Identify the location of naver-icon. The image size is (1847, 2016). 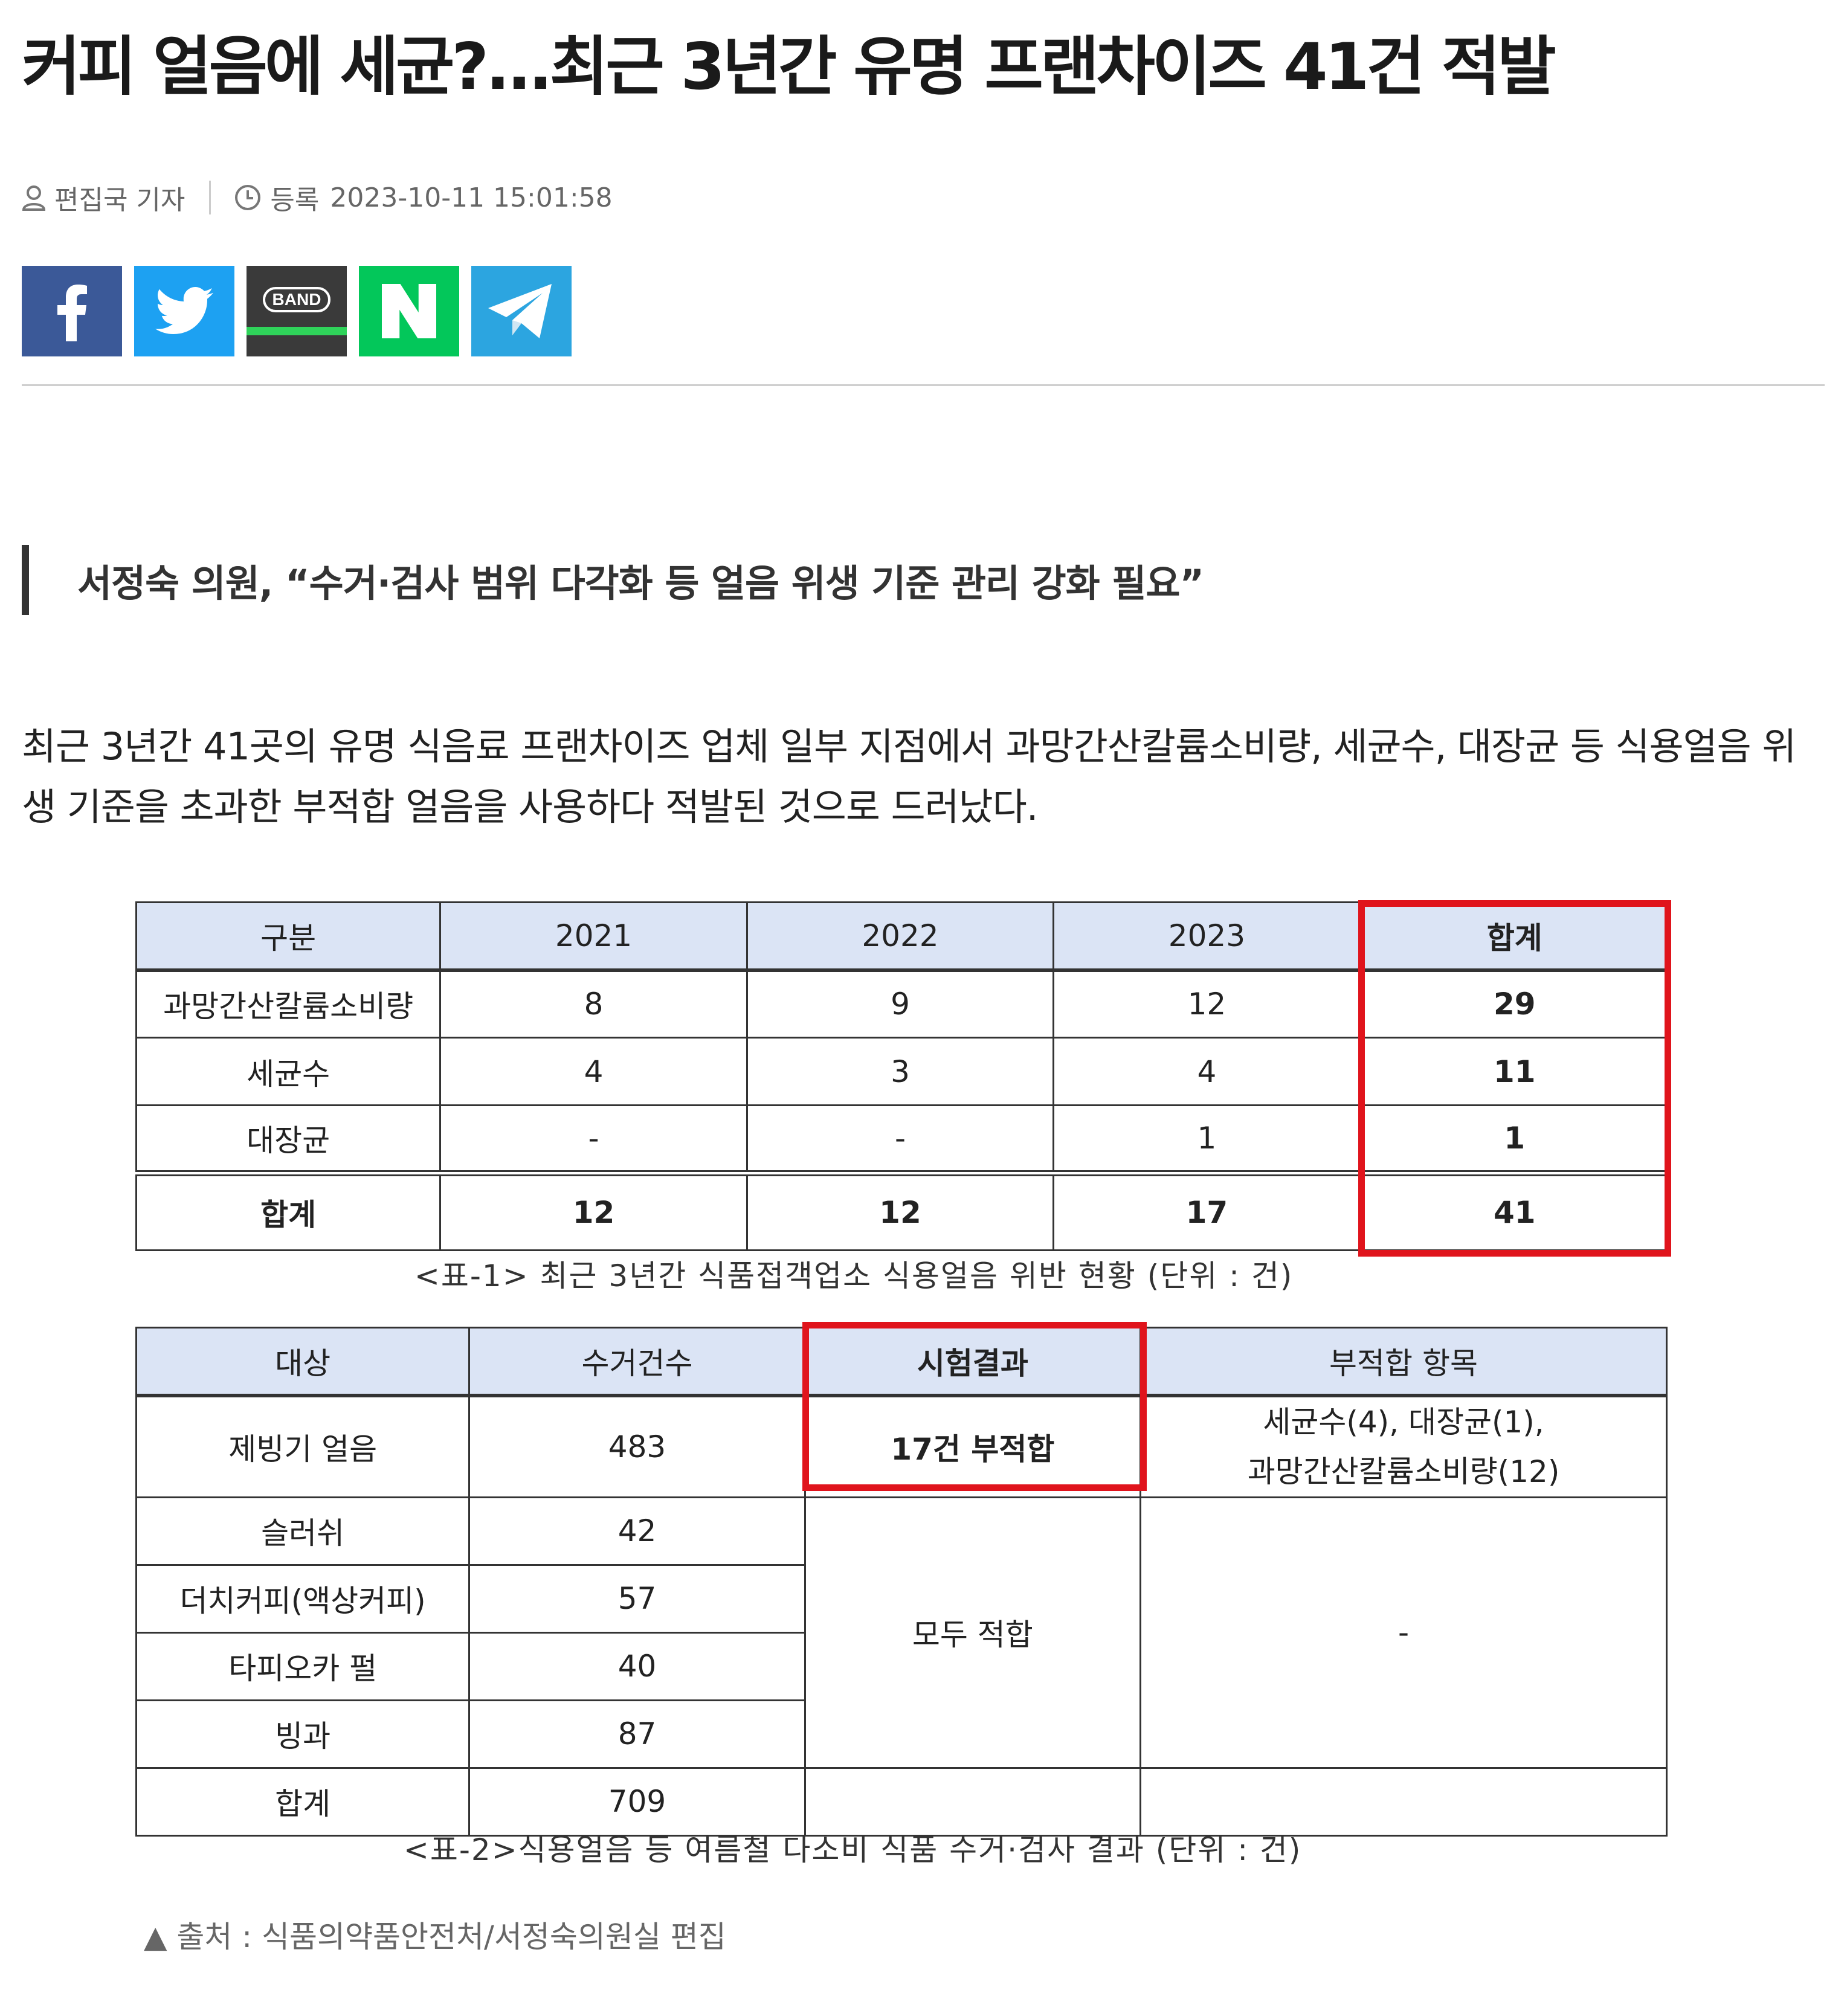
(409, 311).